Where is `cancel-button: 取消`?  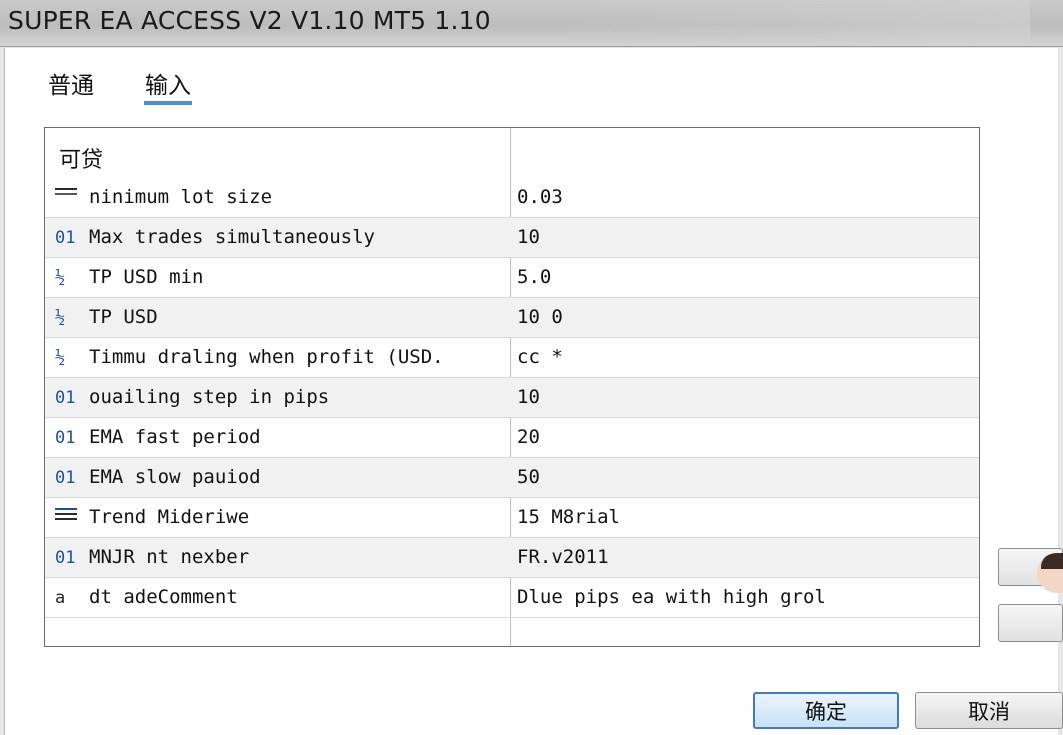
cancel-button: 取消 is located at coordinates (989, 710).